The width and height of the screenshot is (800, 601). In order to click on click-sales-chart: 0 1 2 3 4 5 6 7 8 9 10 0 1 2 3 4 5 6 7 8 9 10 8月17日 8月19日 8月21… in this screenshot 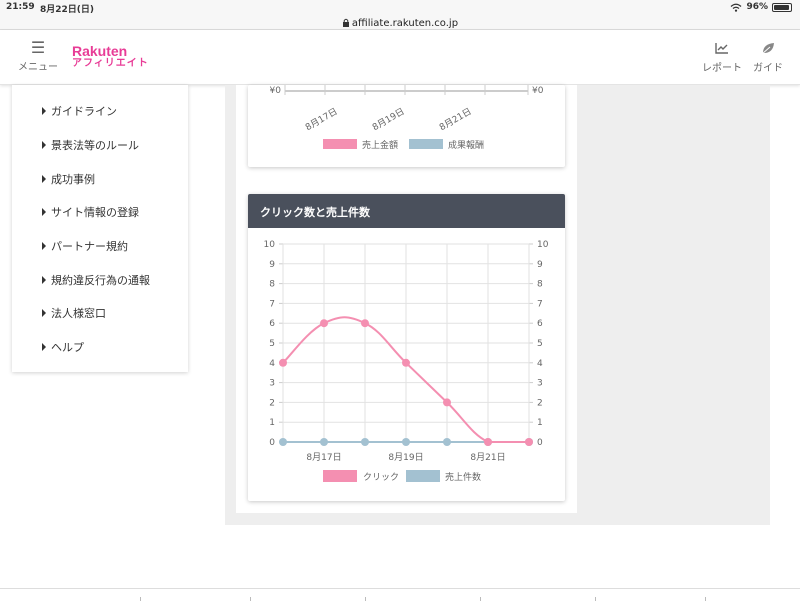, I will do `click(406, 361)`.